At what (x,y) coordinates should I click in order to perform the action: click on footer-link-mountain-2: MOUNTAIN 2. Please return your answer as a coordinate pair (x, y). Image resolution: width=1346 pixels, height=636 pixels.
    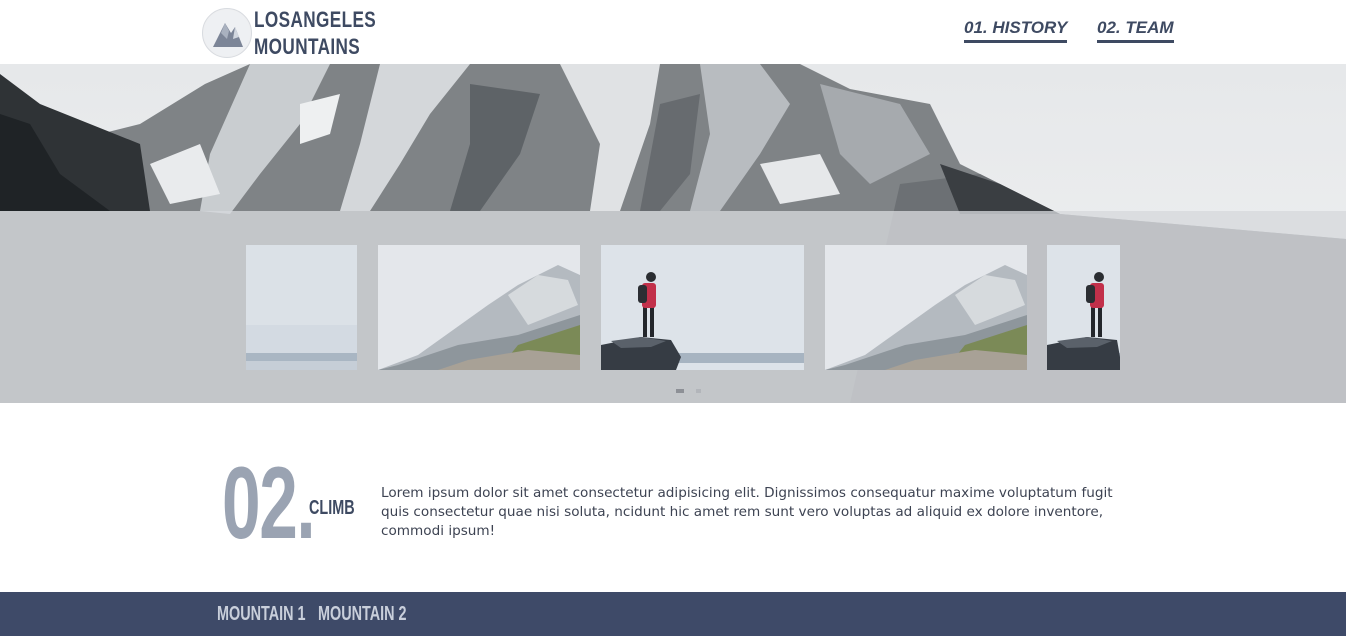
    Looking at the image, I should click on (362, 614).